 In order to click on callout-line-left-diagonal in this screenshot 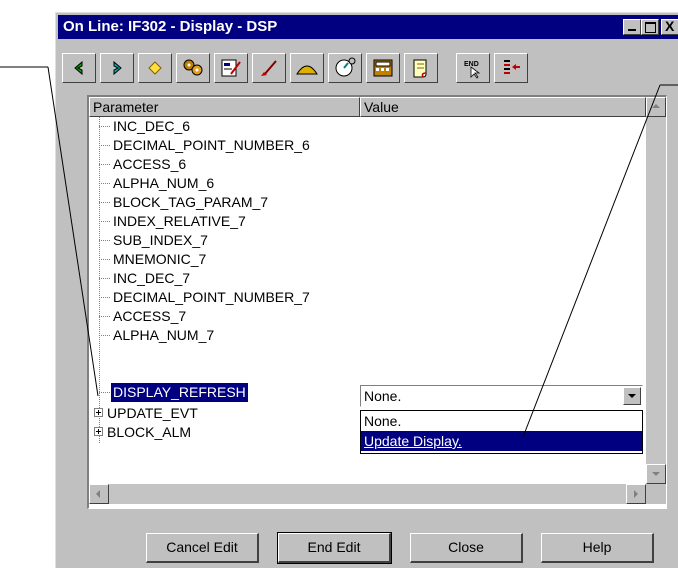, I will do `click(73, 231)`.